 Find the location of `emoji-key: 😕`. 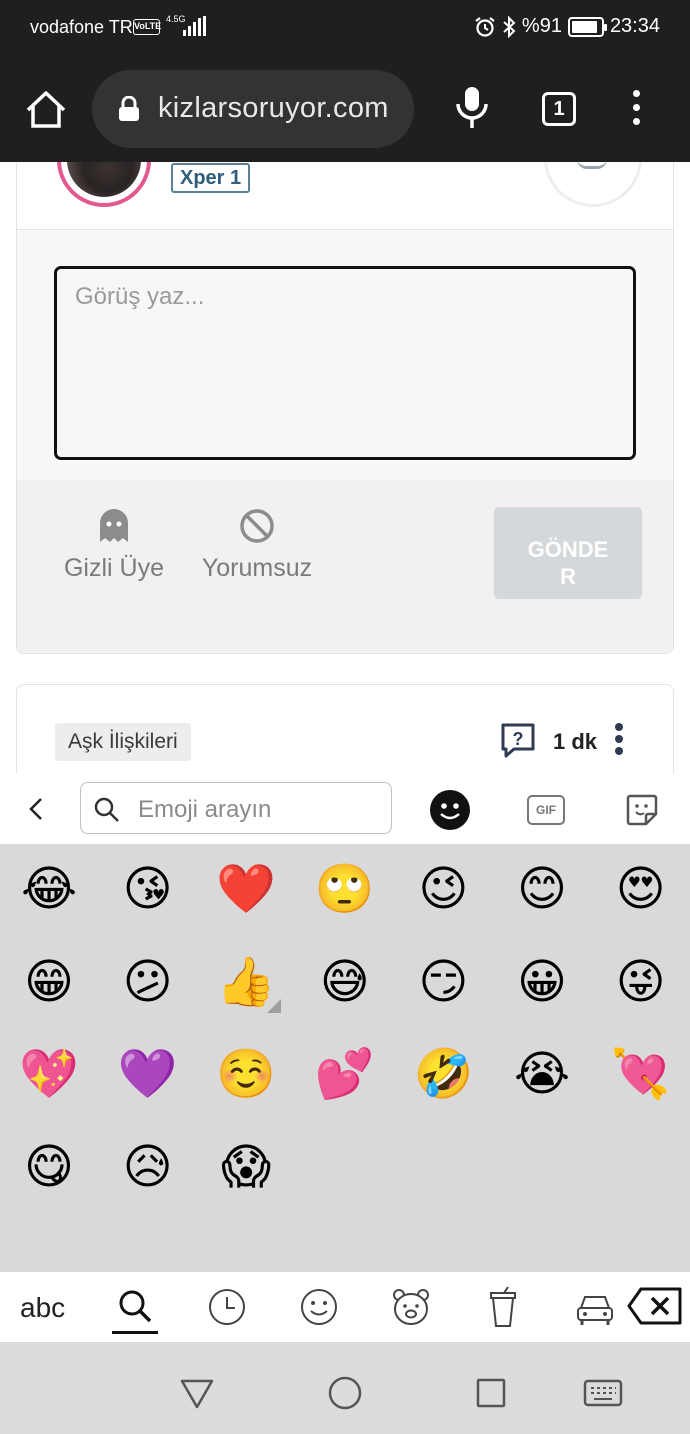

emoji-key: 😕 is located at coordinates (148, 982).